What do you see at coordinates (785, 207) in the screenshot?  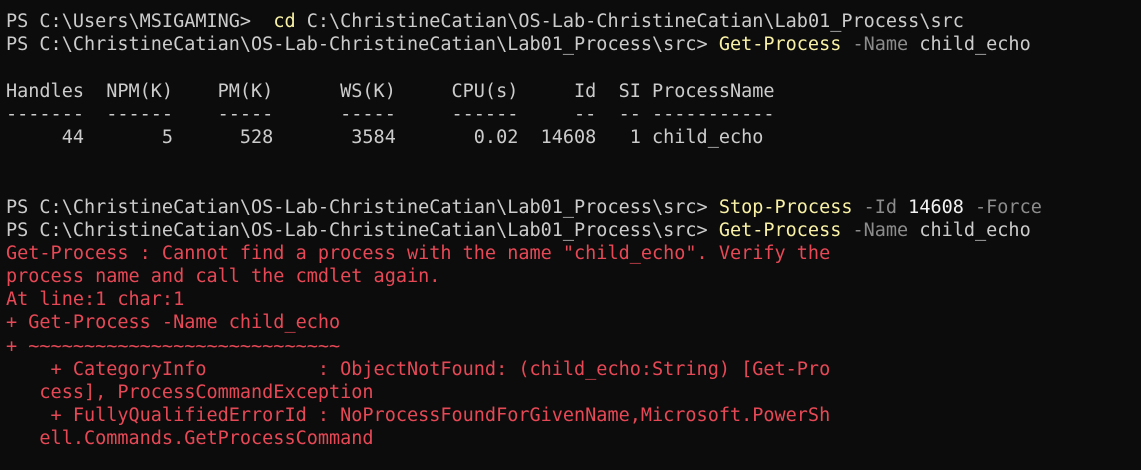 I see `command-name: Stop-Process` at bounding box center [785, 207].